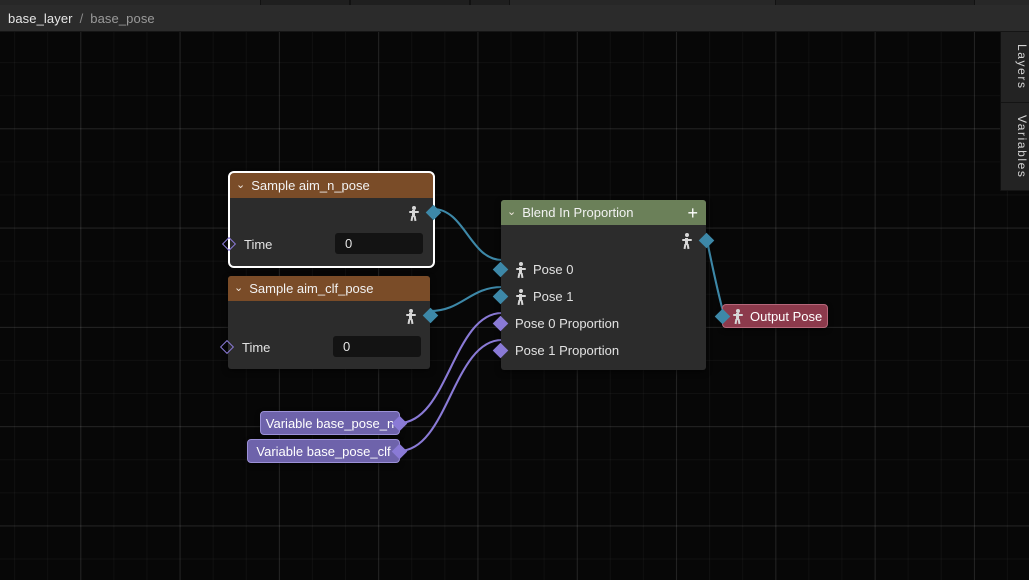 Image resolution: width=1029 pixels, height=580 pixels. I want to click on node-body-sample-aim-n-pose: Time 0, so click(331, 232).